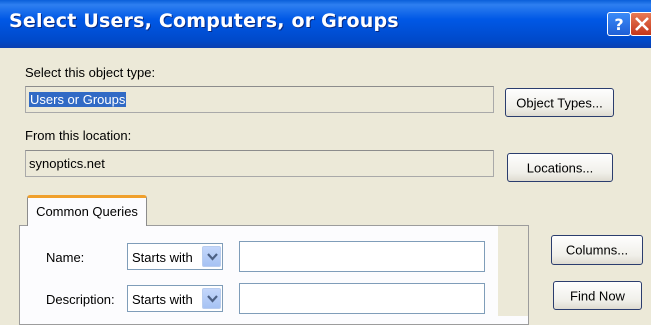 This screenshot has height=325, width=651. I want to click on description-label: Description:, so click(80, 299).